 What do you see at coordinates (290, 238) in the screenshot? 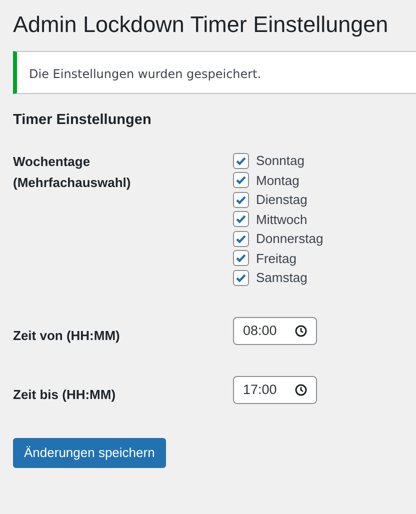
I see `checkbox-label: Donnerstag` at bounding box center [290, 238].